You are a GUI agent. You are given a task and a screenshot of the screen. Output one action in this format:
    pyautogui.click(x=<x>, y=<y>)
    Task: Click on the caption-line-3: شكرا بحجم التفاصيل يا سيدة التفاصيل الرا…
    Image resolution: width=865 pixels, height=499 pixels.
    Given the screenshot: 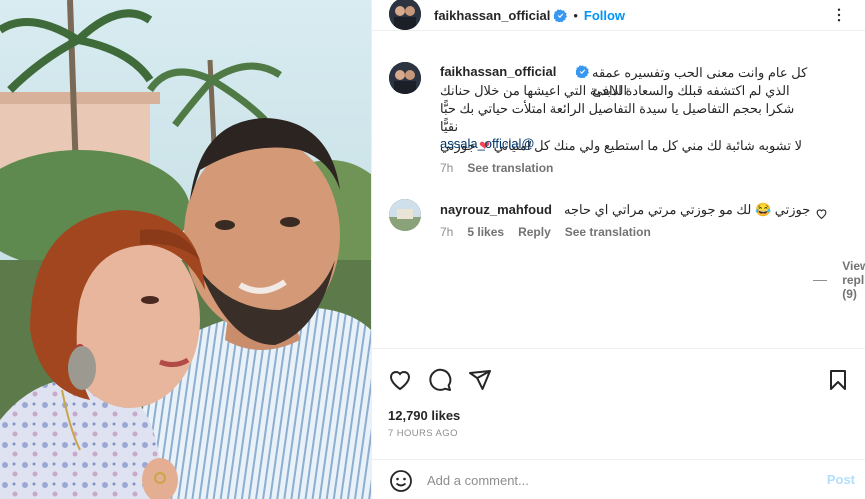 What is the action you would take?
    pyautogui.click(x=617, y=118)
    